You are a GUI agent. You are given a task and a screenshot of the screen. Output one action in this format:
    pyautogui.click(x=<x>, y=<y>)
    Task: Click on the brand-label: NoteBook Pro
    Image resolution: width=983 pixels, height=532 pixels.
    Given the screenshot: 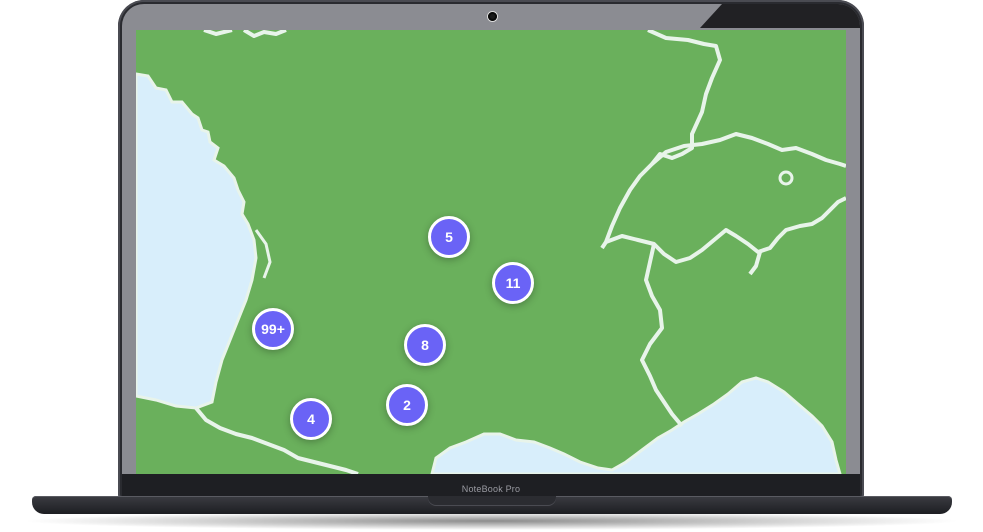 What is the action you would take?
    pyautogui.click(x=491, y=489)
    